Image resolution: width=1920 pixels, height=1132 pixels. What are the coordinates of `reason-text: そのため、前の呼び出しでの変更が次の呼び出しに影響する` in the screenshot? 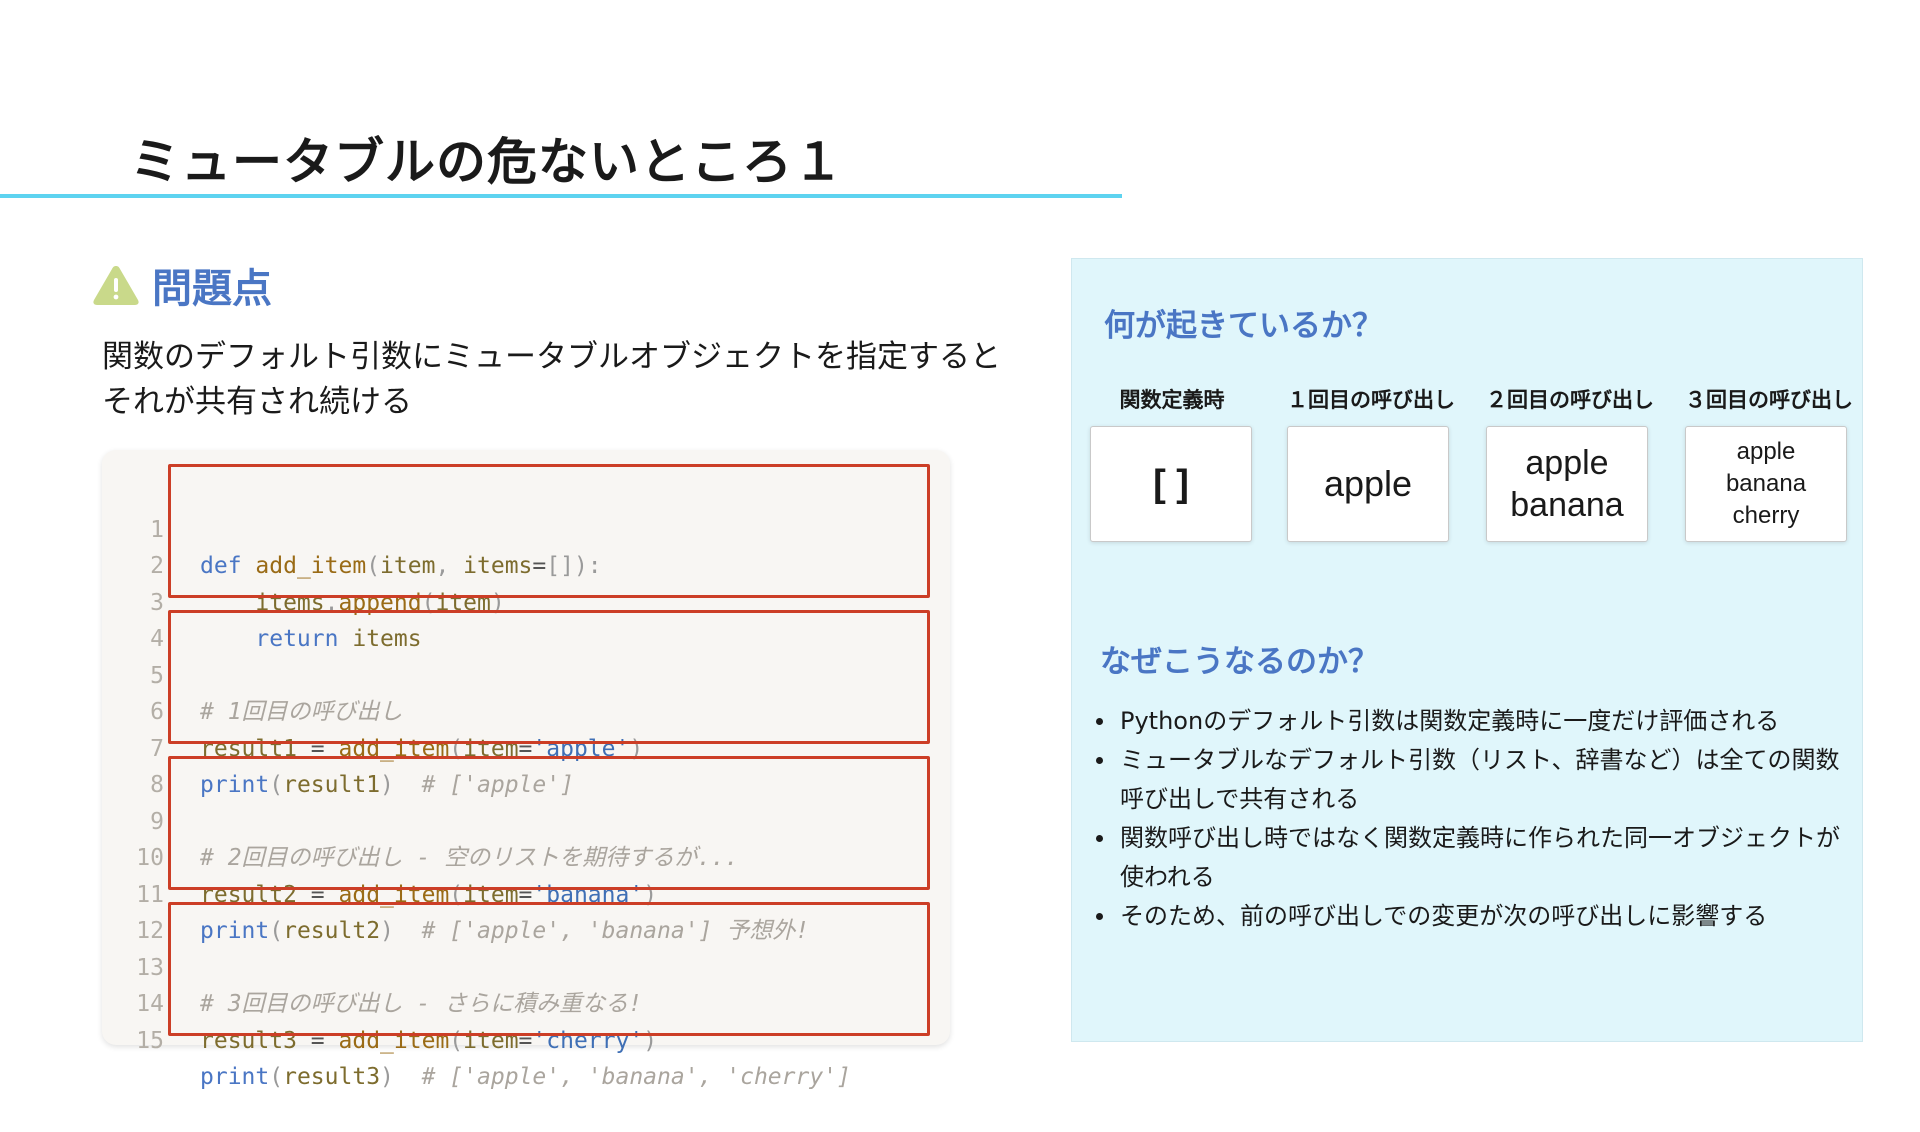 It's located at (1444, 916).